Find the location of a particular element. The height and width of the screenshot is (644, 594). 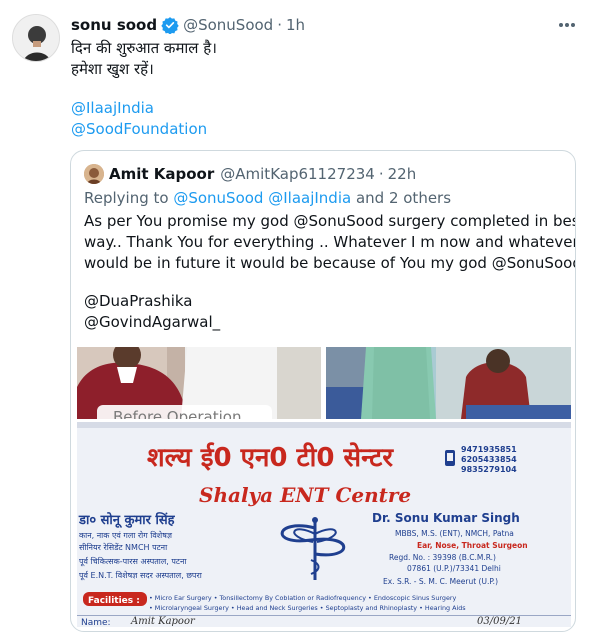

author-avatar is located at coordinates (36, 38).